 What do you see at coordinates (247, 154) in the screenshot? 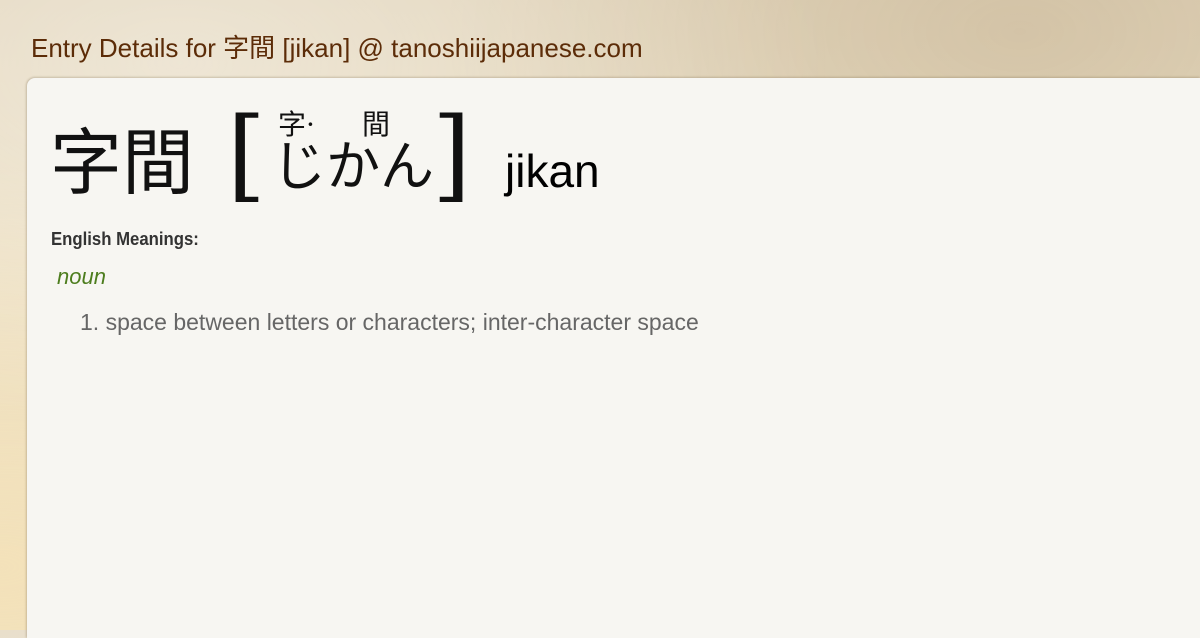
I see `reading-bracket-open: [` at bounding box center [247, 154].